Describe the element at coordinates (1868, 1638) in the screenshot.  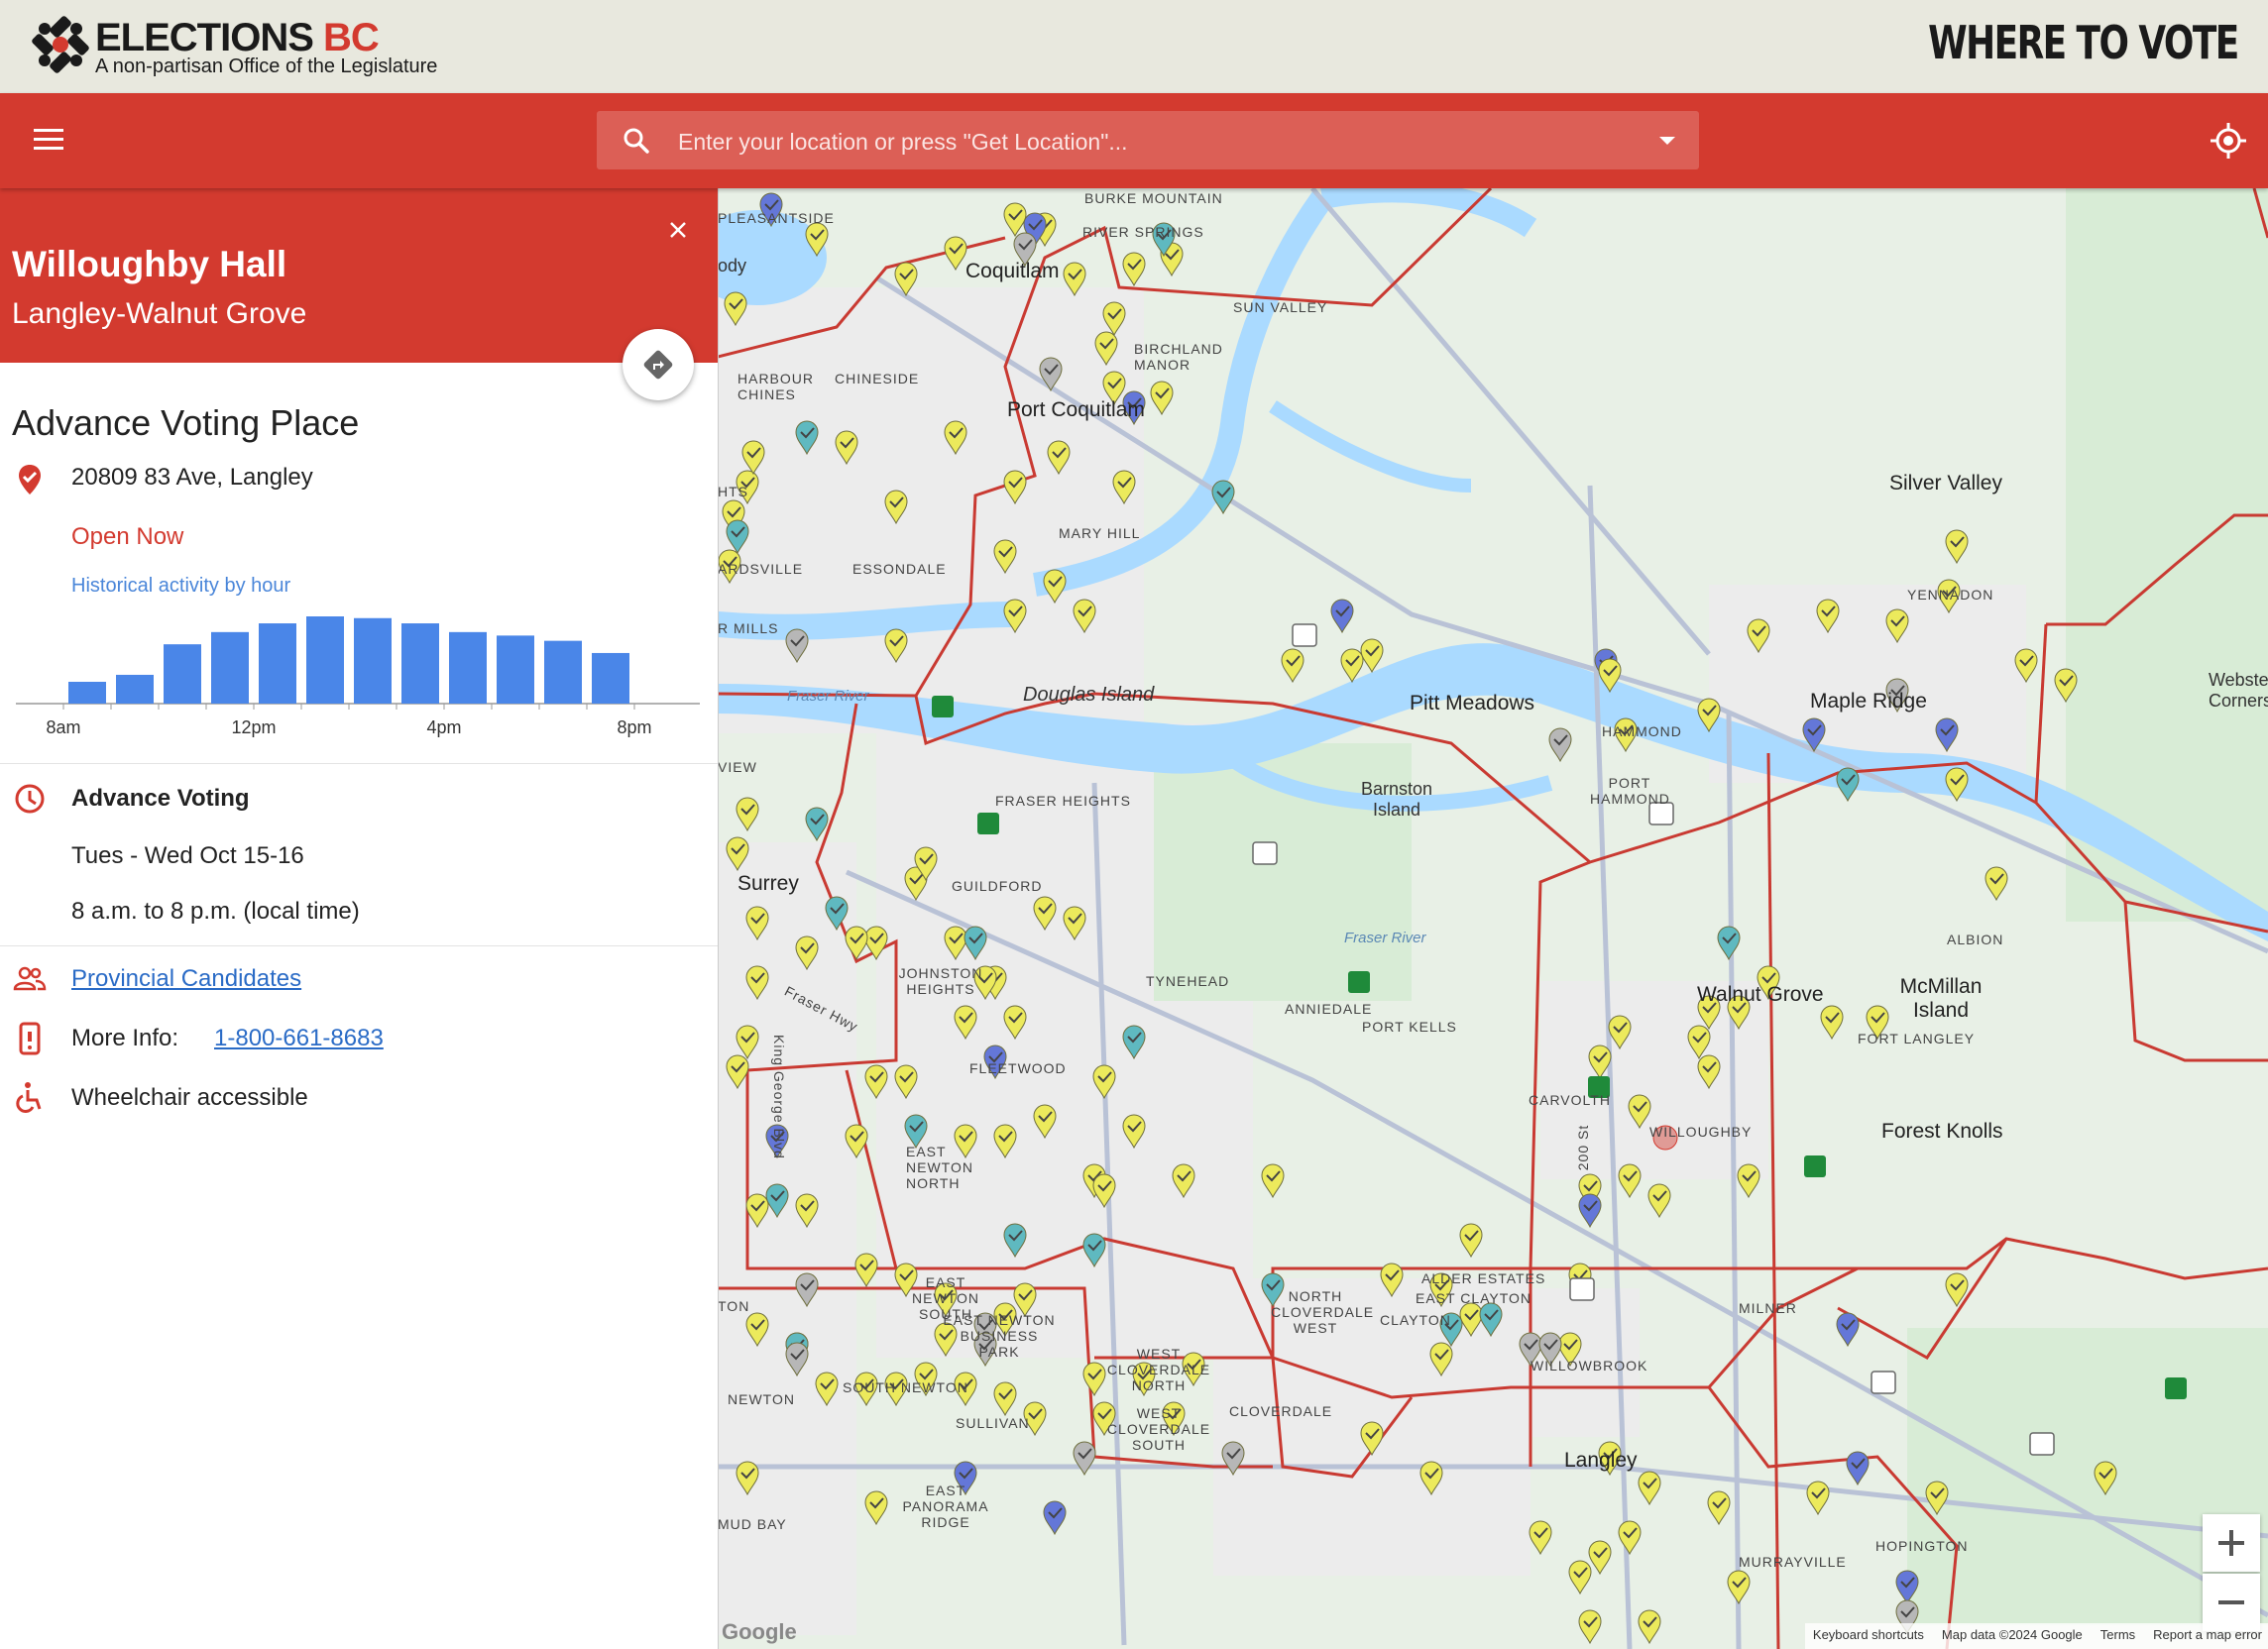
I see `keyboard-shortcuts-link: Keyboard shortcuts` at that location.